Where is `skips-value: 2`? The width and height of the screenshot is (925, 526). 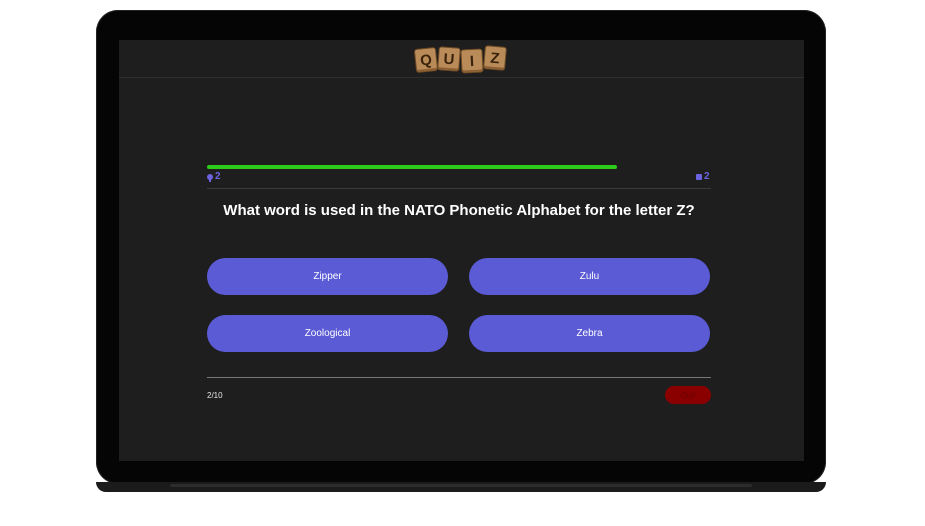 skips-value: 2 is located at coordinates (707, 176).